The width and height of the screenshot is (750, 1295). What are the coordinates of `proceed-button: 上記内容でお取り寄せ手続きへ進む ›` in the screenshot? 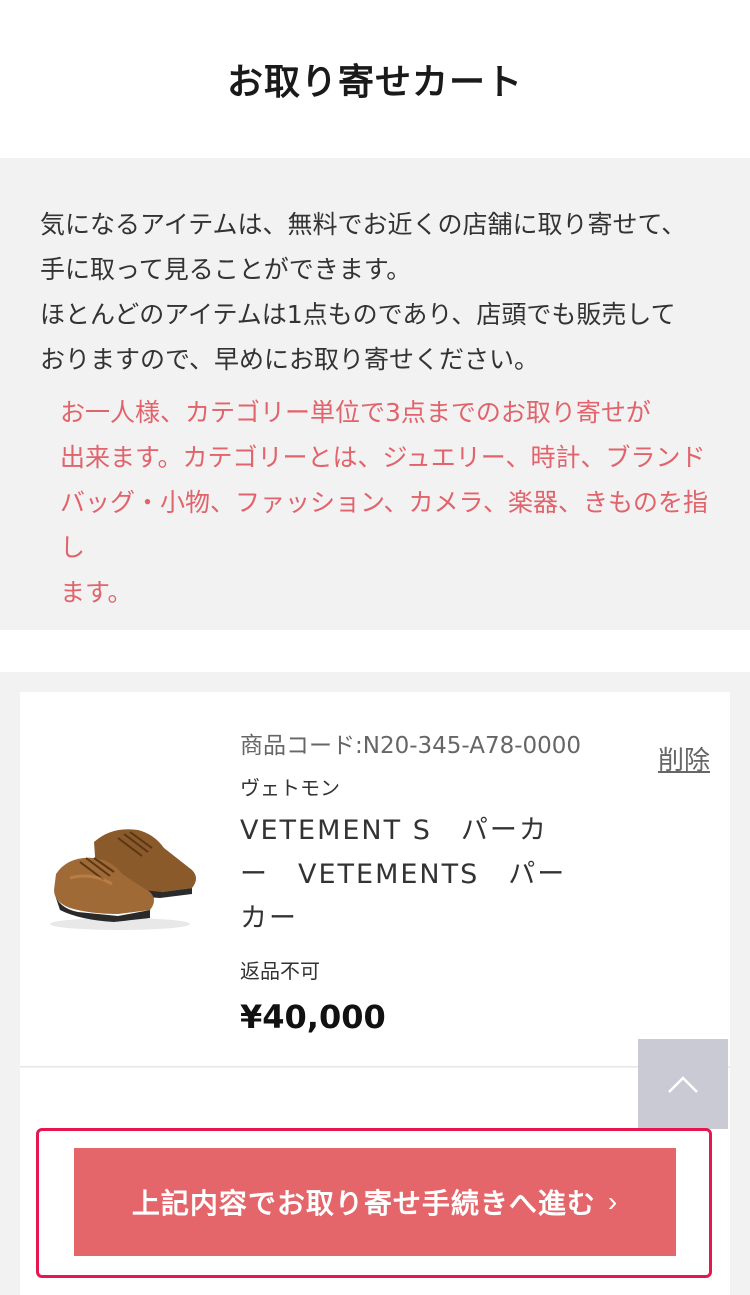 It's located at (375, 1202).